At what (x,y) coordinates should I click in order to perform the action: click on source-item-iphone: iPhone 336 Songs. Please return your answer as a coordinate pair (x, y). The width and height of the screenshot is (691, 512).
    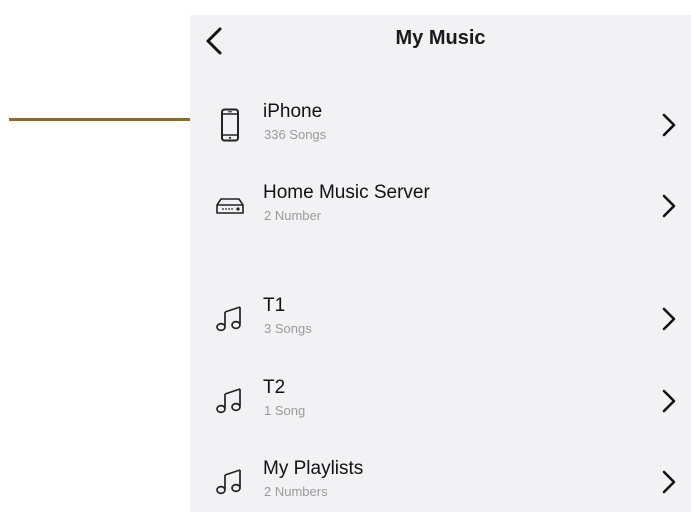
    Looking at the image, I should click on (440, 125).